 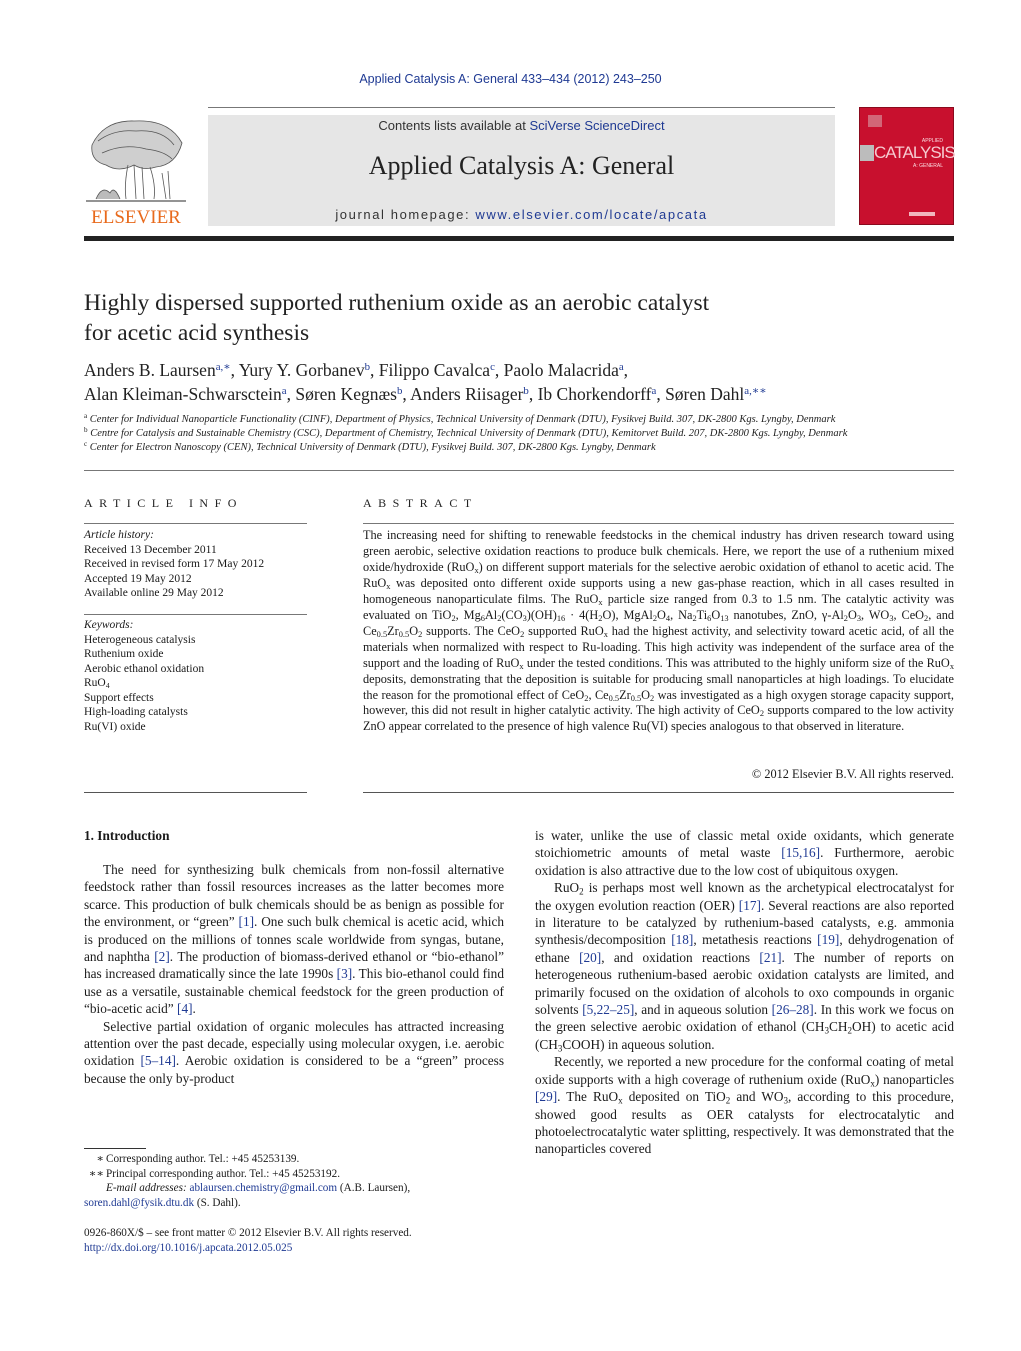 I want to click on journal-cover-thumbnail: APPLIED CATALYSIS A: GENERAL, so click(x=907, y=166).